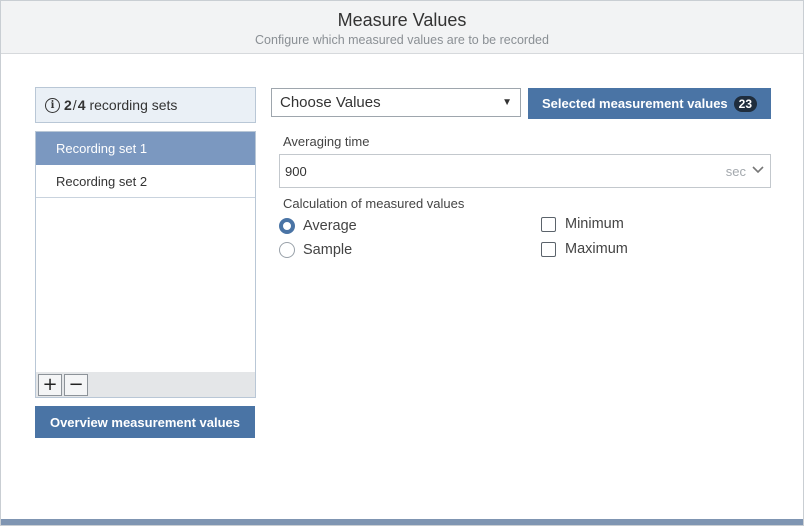 The image size is (804, 526). I want to click on radio-average: Average, so click(318, 226).